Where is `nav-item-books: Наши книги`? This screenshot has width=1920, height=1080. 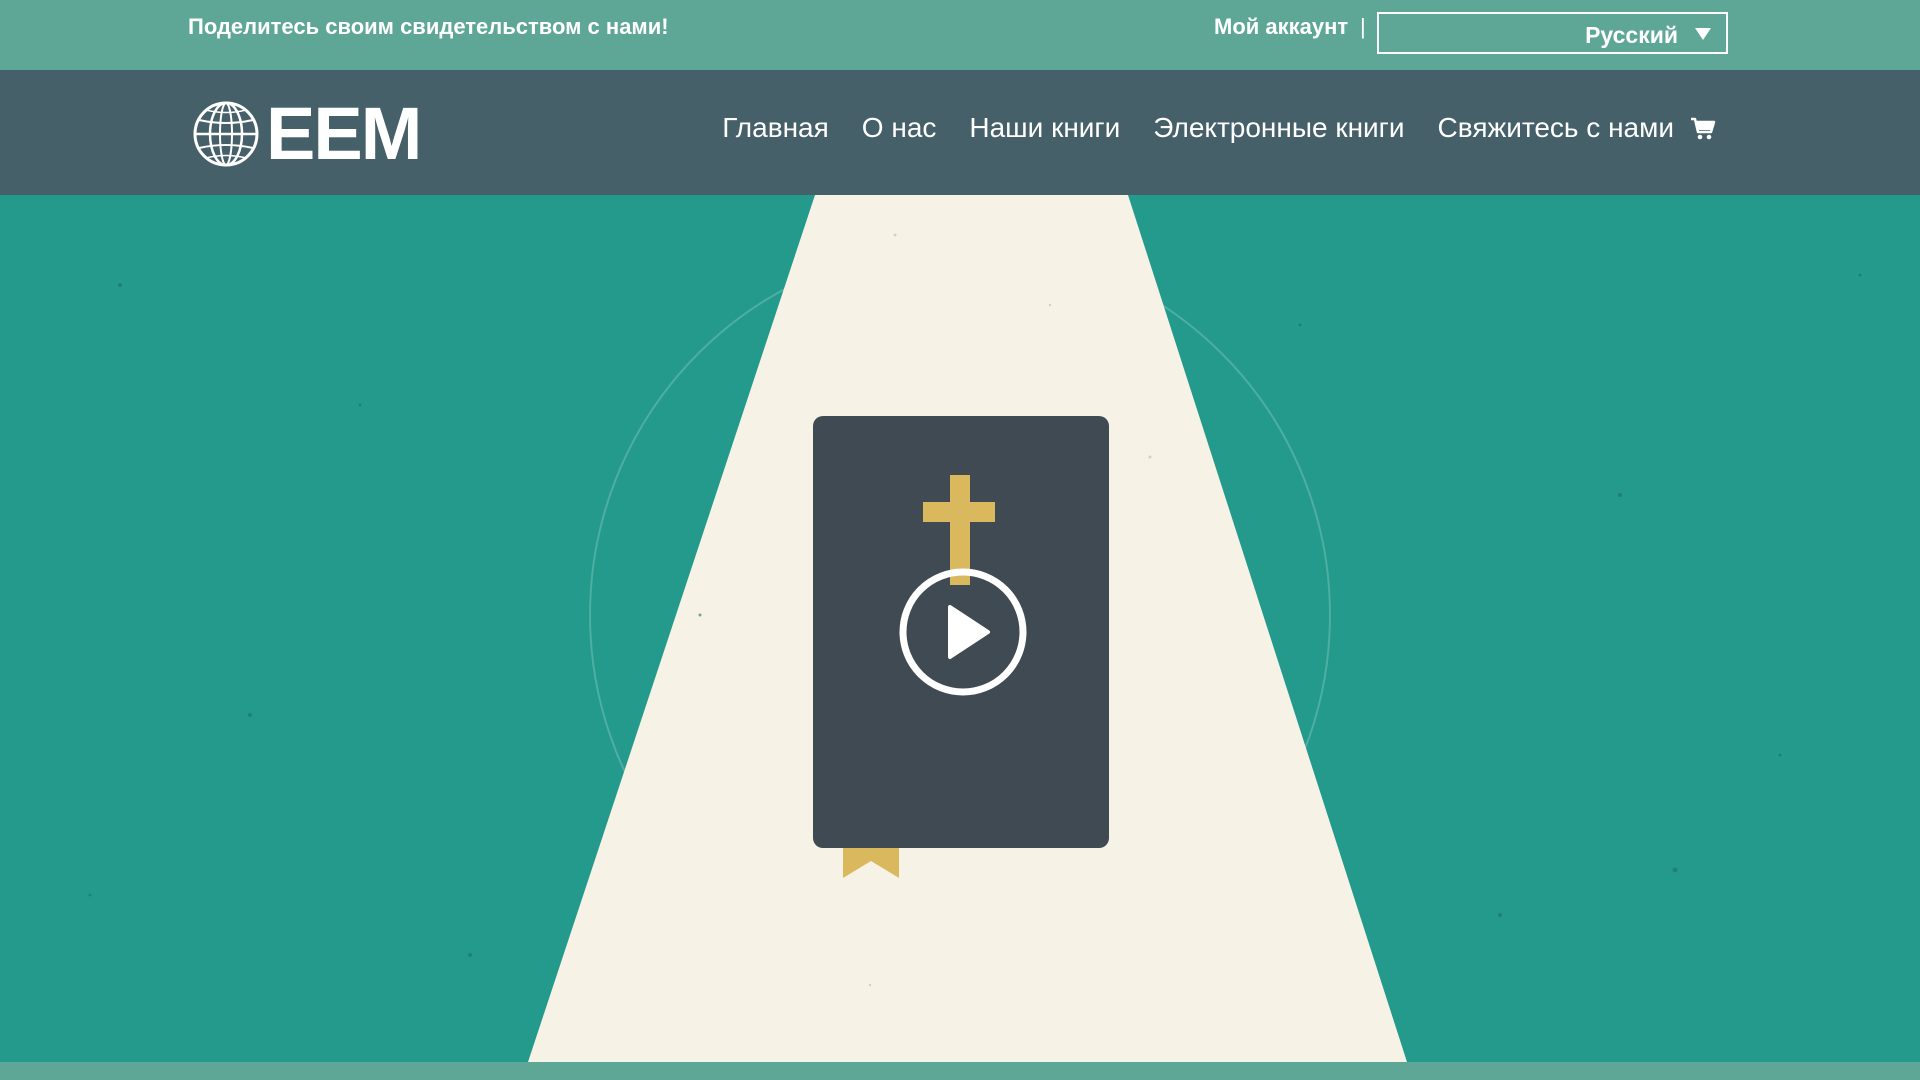 nav-item-books: Наши книги is located at coordinates (1044, 128).